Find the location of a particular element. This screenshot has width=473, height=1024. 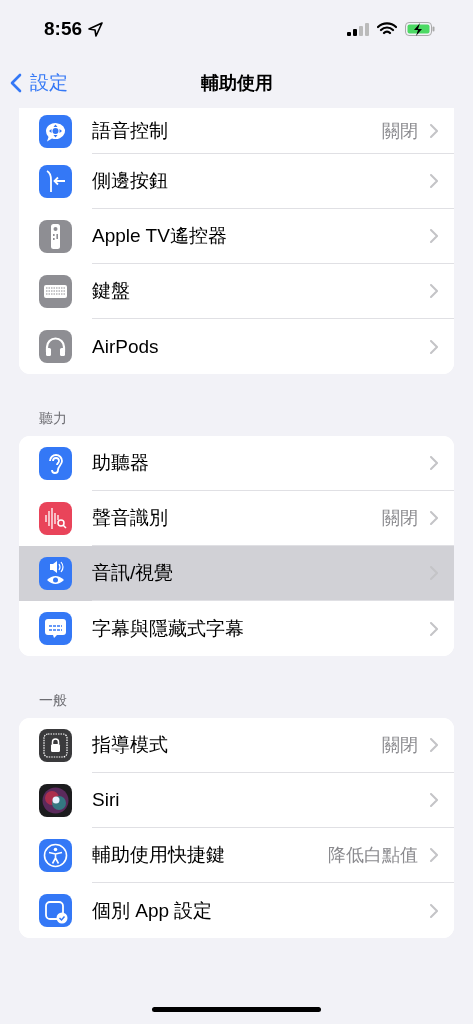

lock-icon is located at coordinates (55, 745).